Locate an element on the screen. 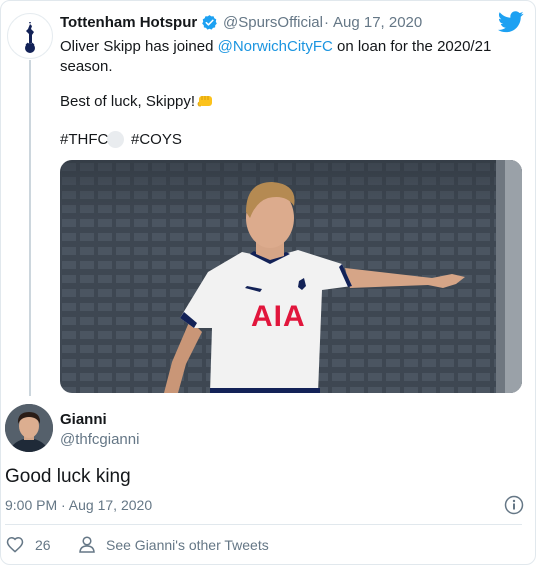  reply-timestamp: 9:00 PM · Aug 17, 2020 is located at coordinates (78, 505).